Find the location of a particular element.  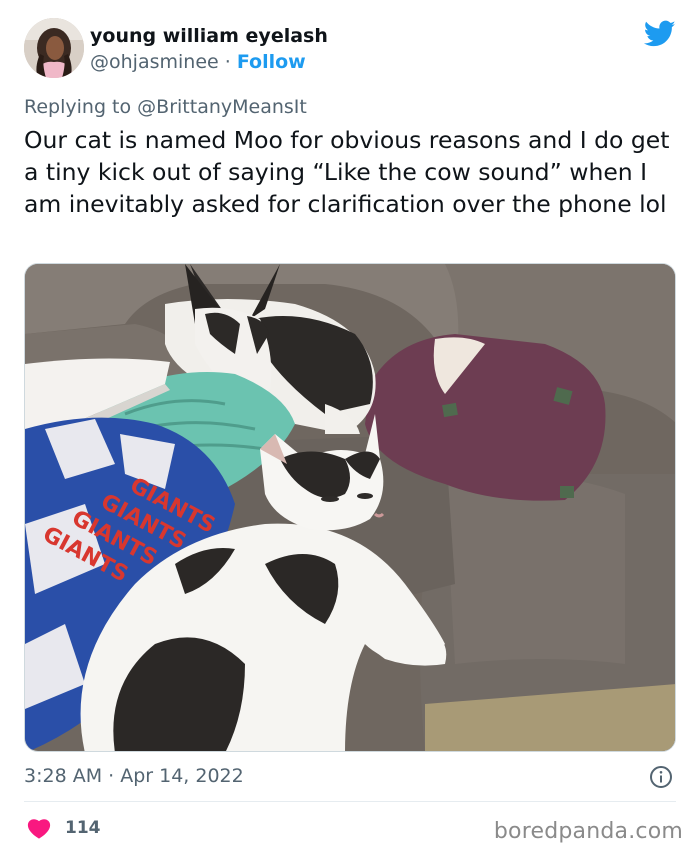

replying-prefix: Replying to is located at coordinates (78, 107).